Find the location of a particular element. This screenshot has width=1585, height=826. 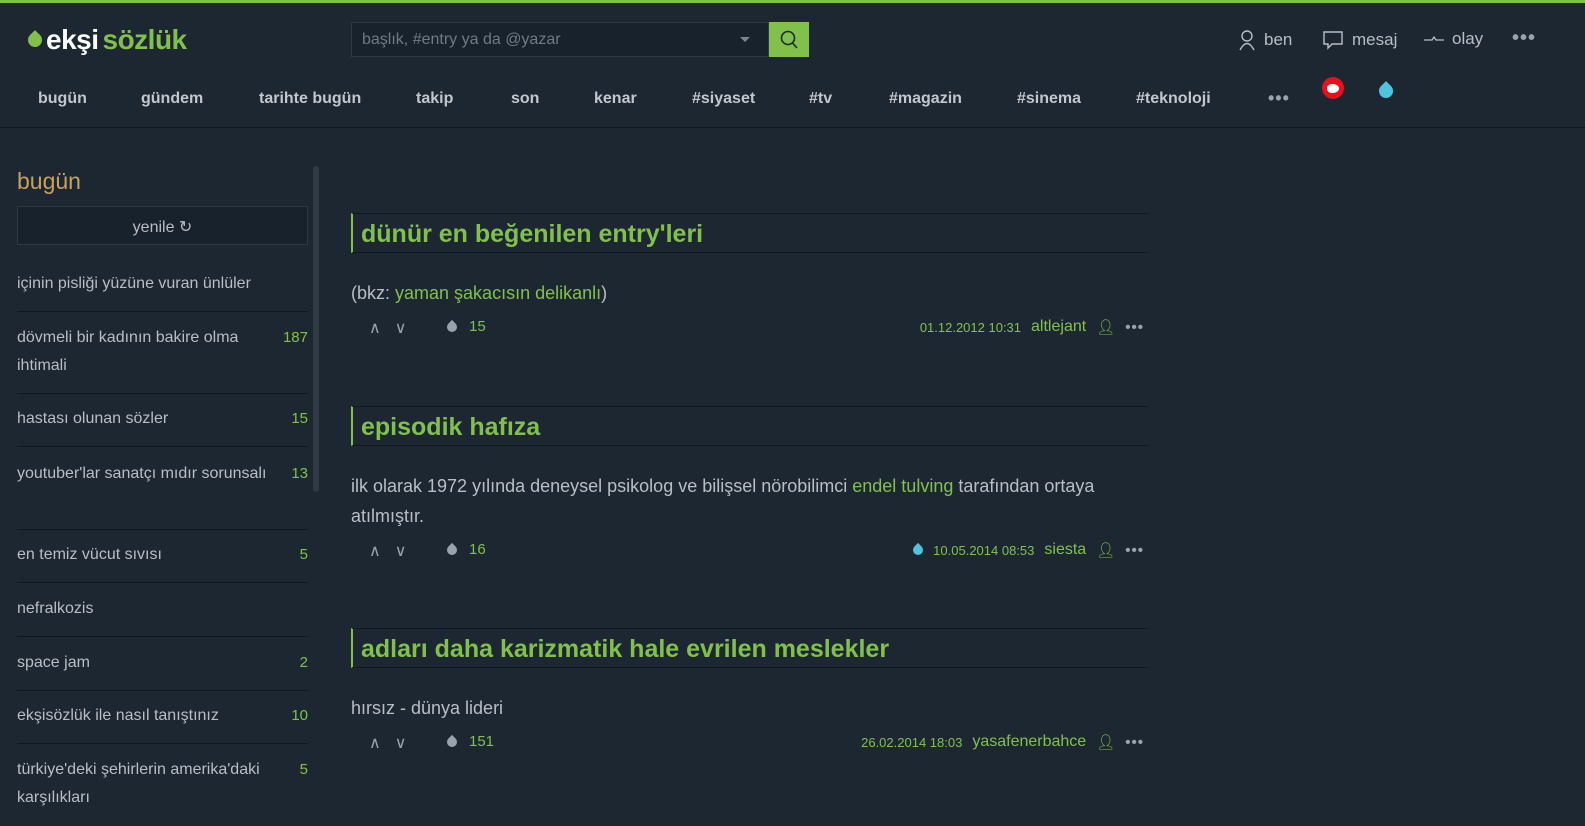

sidebar-topic: ekşisözlük ile nasıl tanıştınız 10 is located at coordinates (162, 723).